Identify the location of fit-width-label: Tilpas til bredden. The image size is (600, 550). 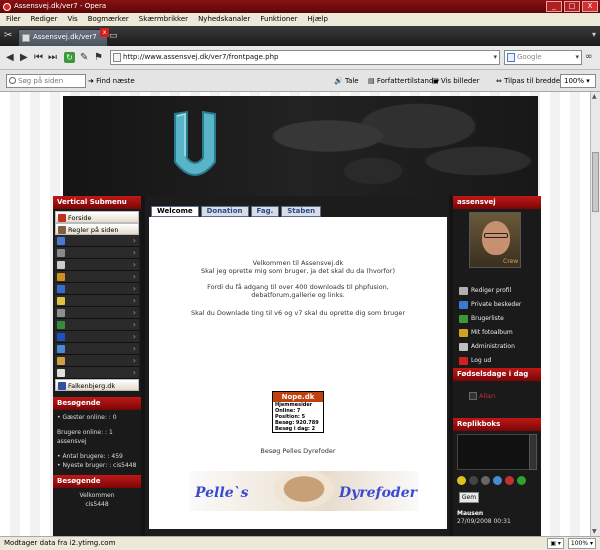
(534, 81).